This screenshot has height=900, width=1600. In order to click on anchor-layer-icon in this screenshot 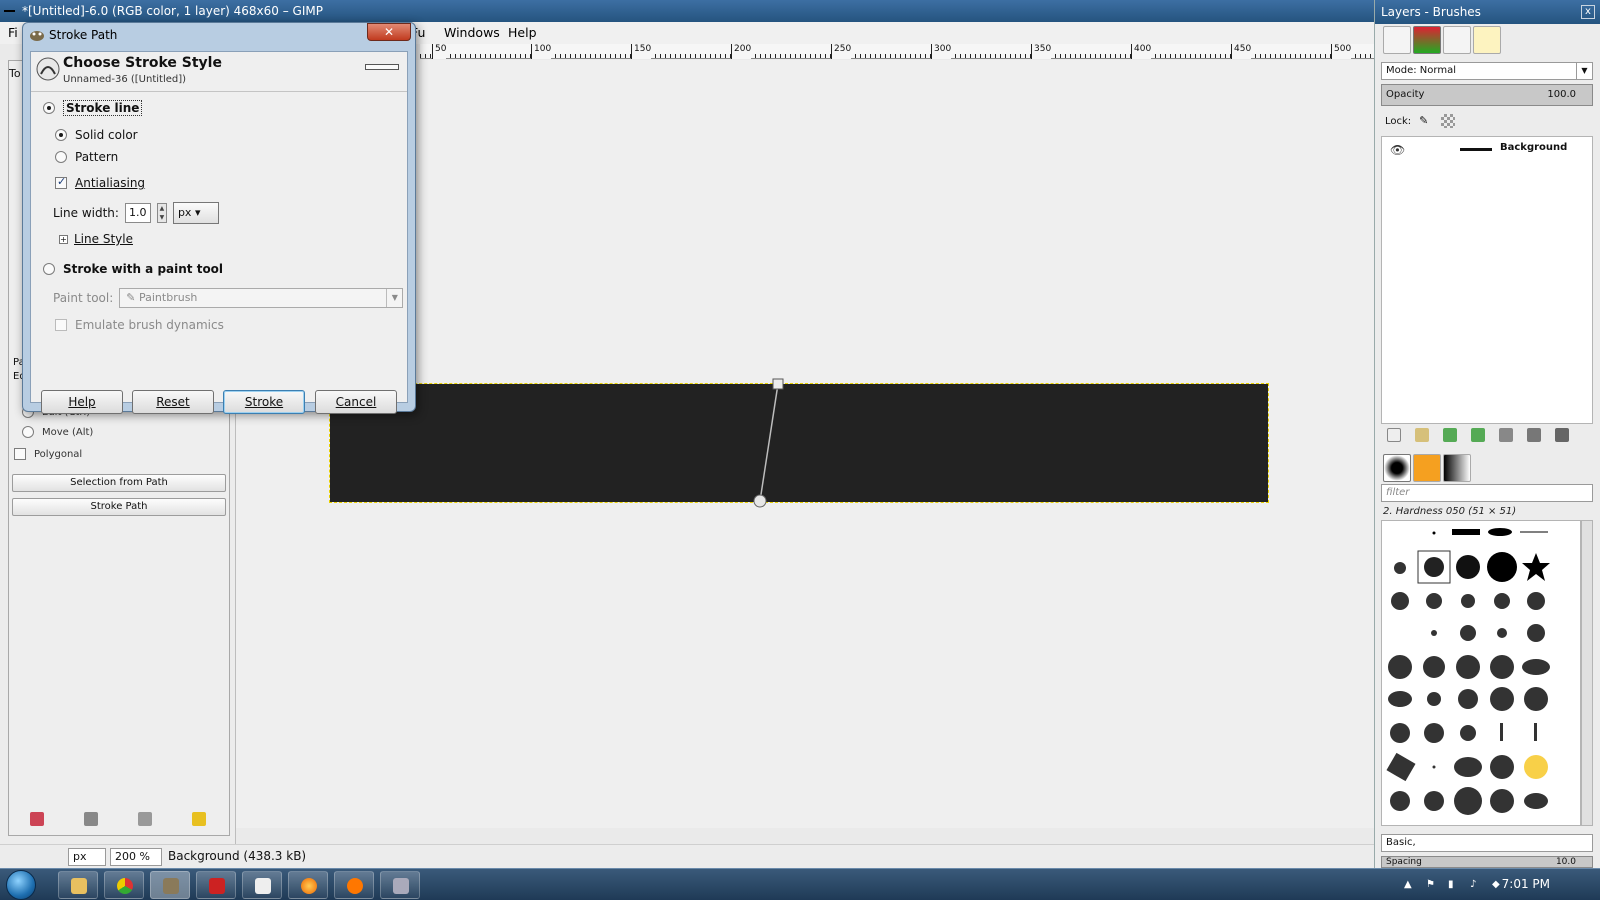, I will do `click(1534, 435)`.